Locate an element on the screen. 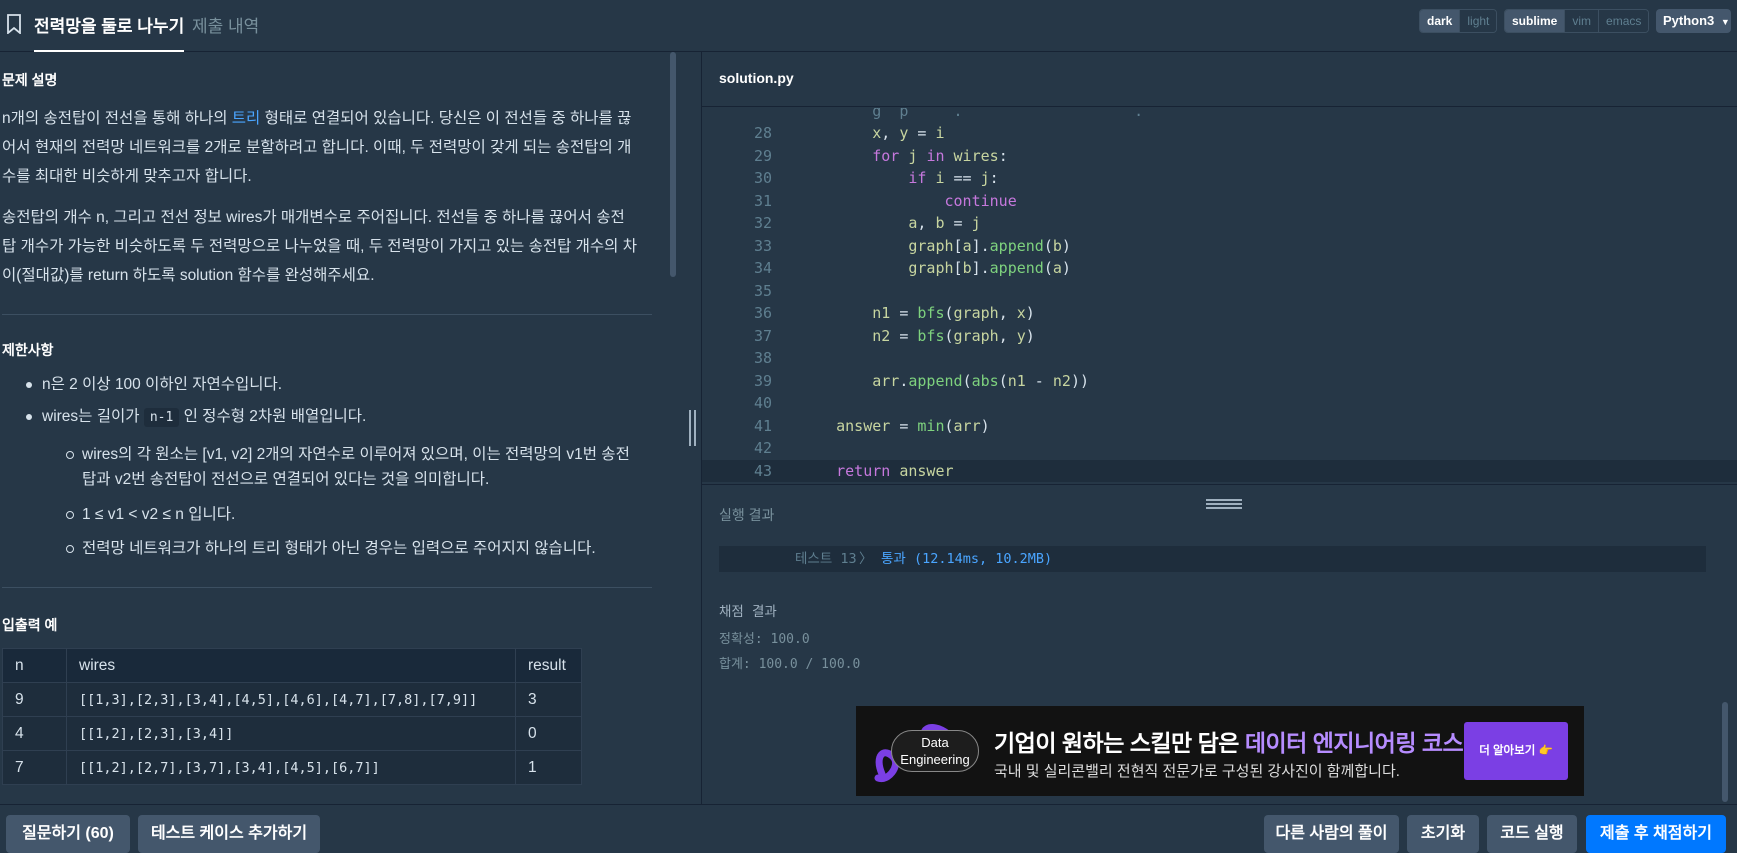 Image resolution: width=1737 pixels, height=853 pixels. bookmark-icon is located at coordinates (14, 24).